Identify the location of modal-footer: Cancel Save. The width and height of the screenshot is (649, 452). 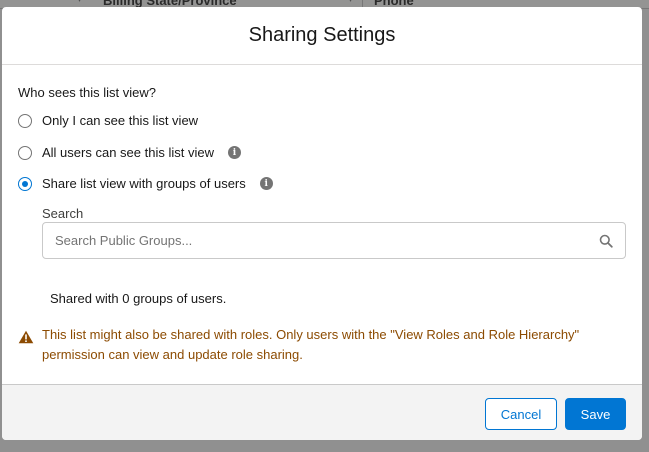
(322, 412).